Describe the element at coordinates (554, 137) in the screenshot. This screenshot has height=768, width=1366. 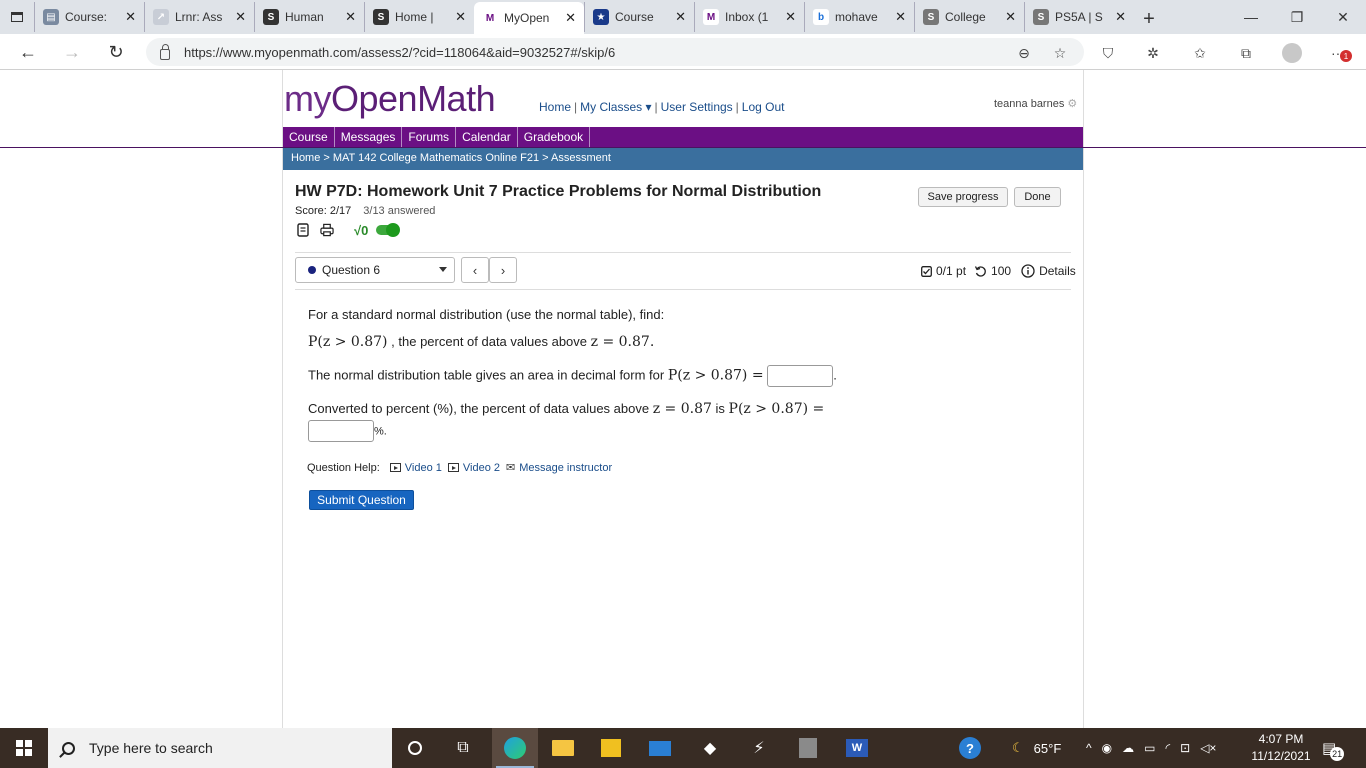
I see `course-menu-item-gradebook: Gradebook` at that location.